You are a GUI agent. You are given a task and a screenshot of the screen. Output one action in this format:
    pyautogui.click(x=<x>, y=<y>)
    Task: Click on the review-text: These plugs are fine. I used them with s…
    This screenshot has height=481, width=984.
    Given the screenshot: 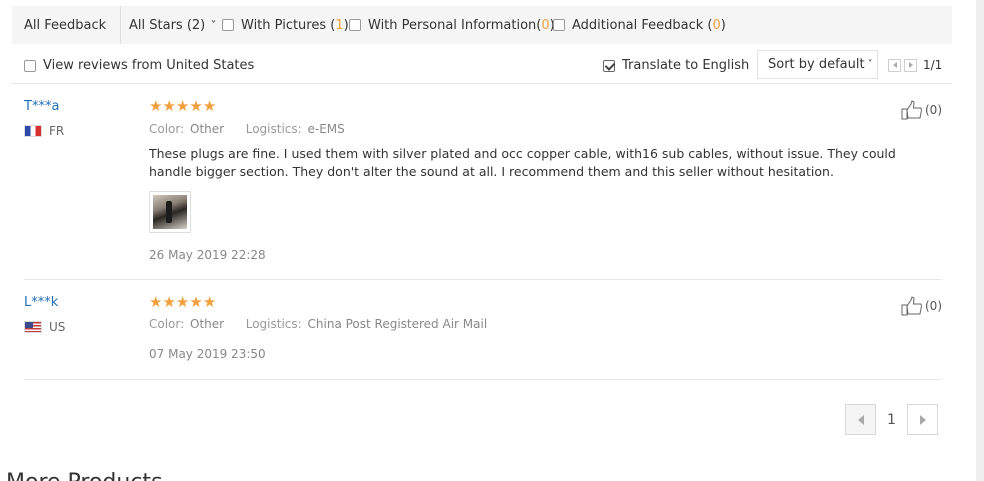 What is the action you would take?
    pyautogui.click(x=522, y=162)
    